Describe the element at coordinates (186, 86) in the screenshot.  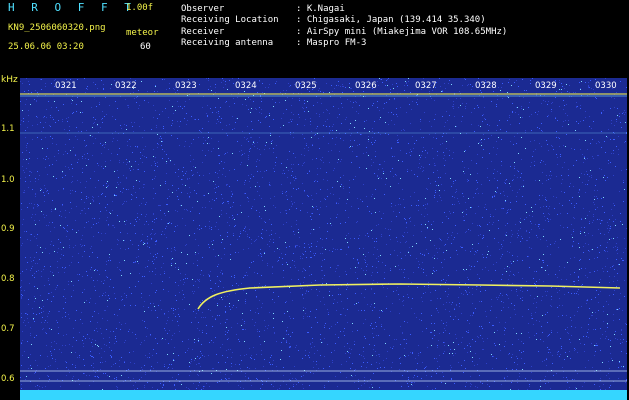
I see `time-tick-label: 0323` at that location.